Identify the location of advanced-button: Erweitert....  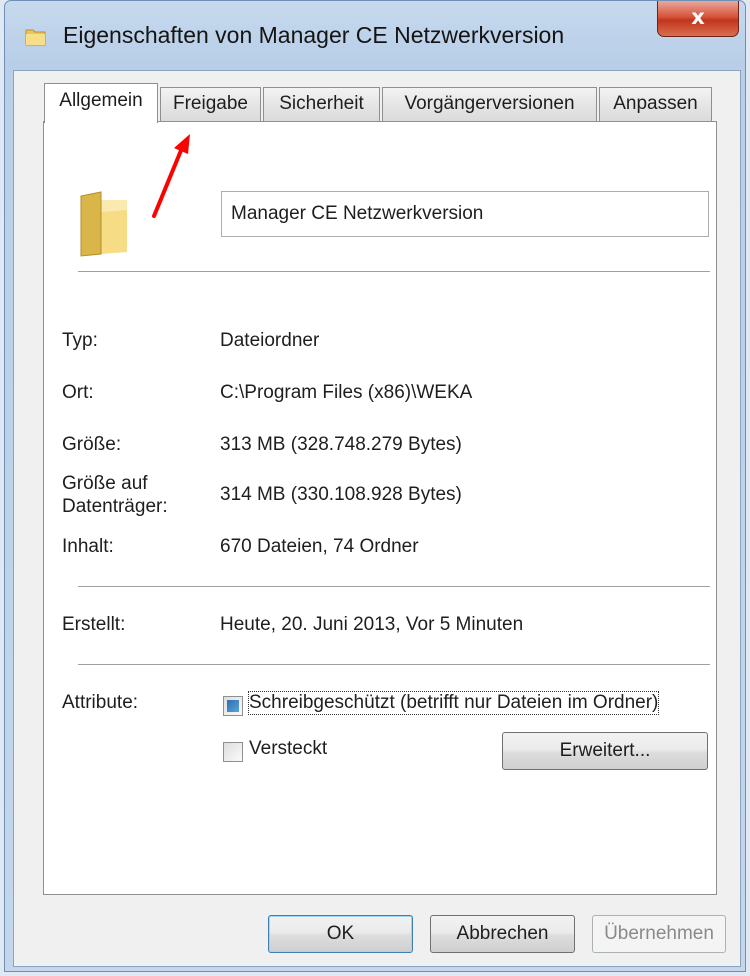
(605, 751).